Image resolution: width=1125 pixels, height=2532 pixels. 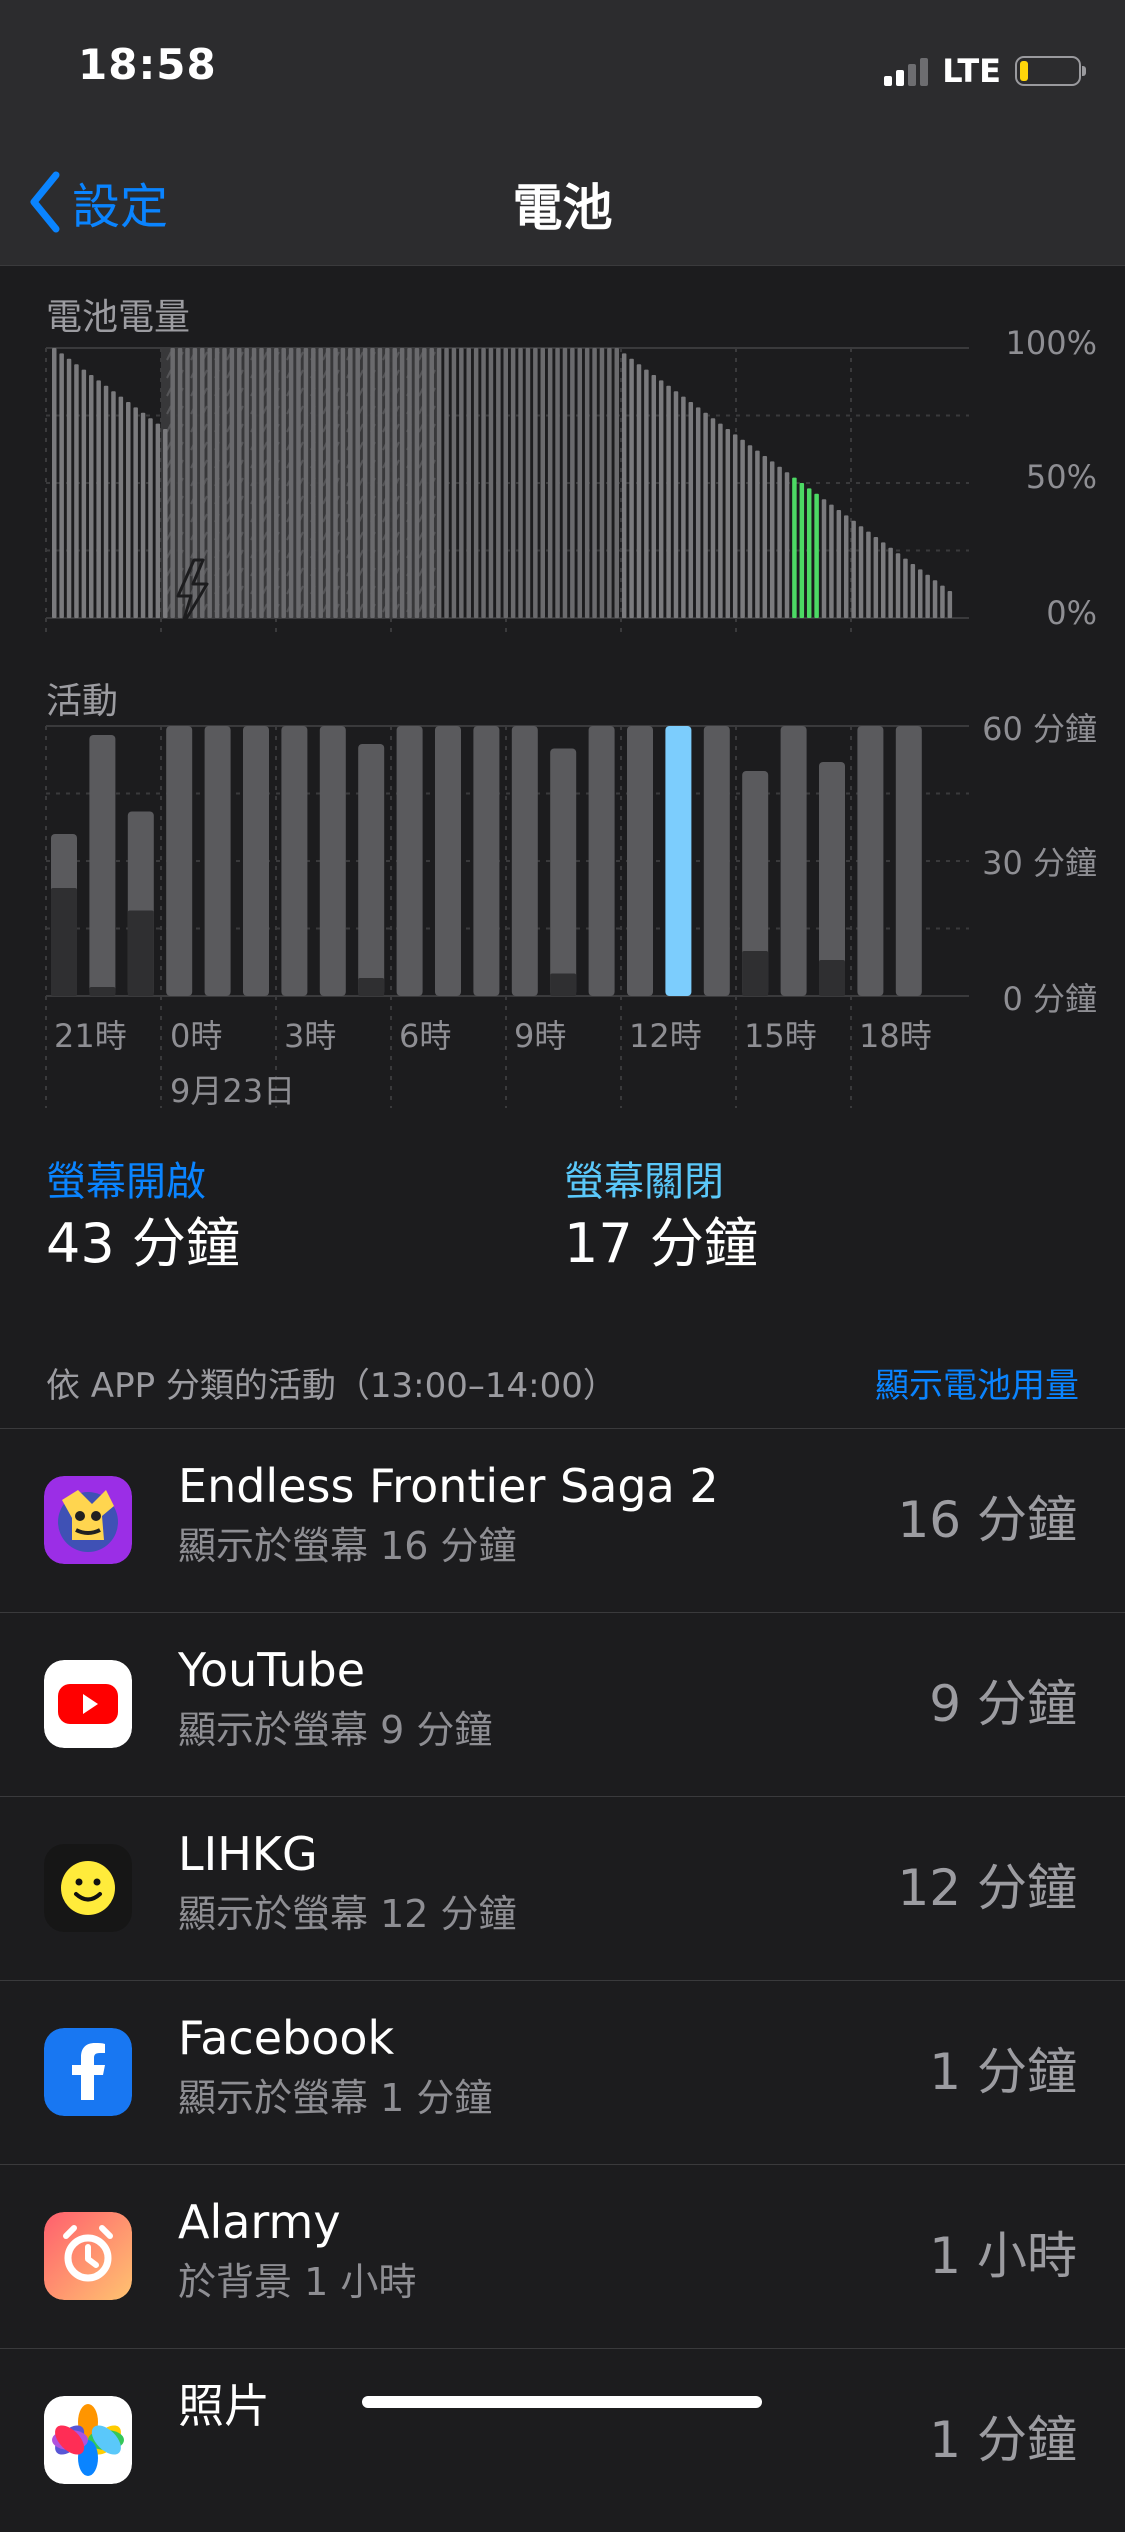 What do you see at coordinates (562, 1386) in the screenshot?
I see `apps-header: 依 APP 分類的活動（13:00–14:00） 顯示電池用量` at bounding box center [562, 1386].